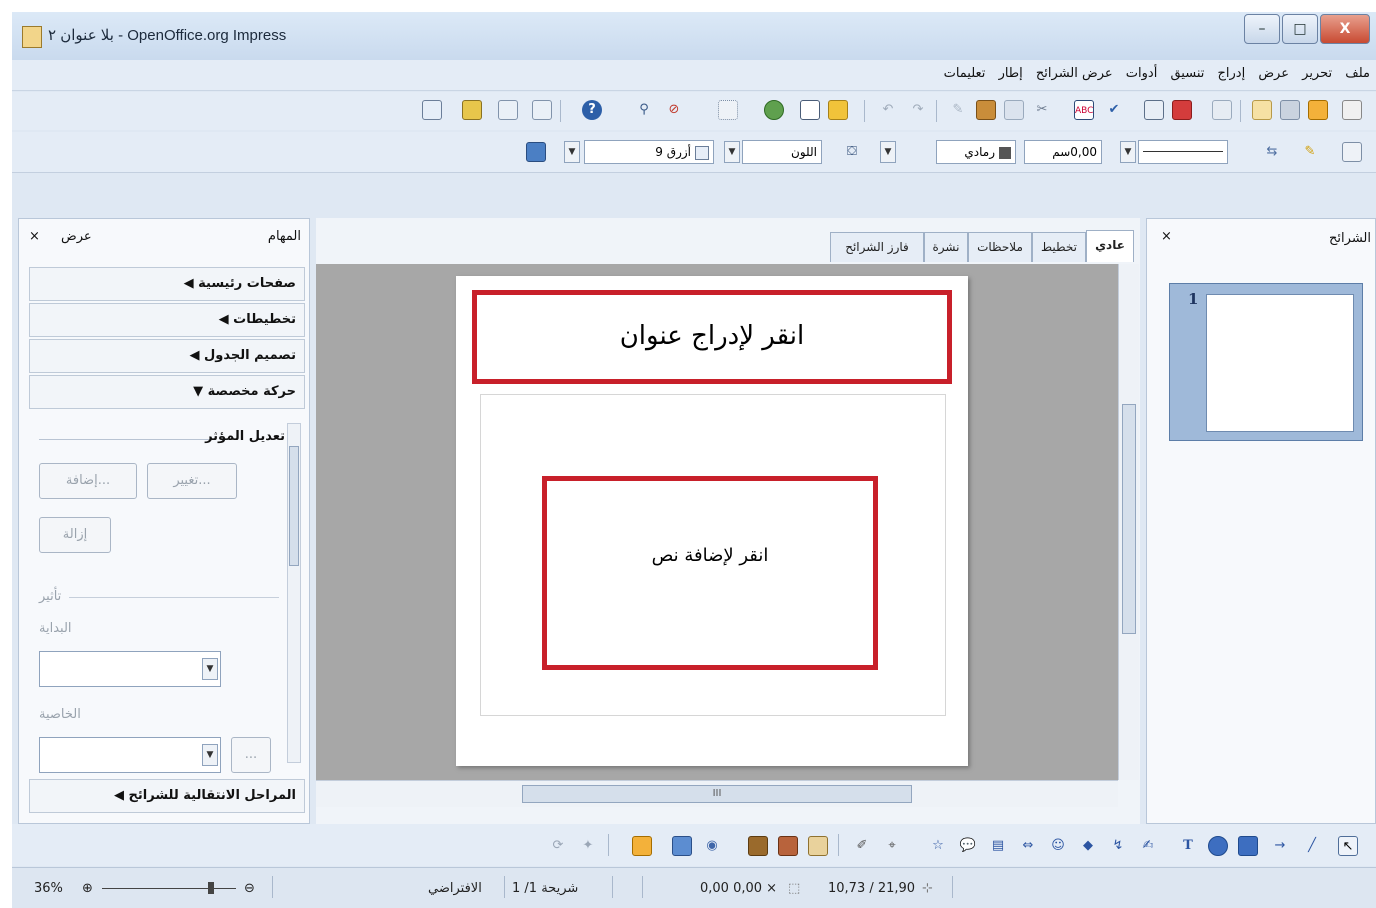  Describe the element at coordinates (946, 247) in the screenshot. I see `tab-handout: نشرة` at that location.